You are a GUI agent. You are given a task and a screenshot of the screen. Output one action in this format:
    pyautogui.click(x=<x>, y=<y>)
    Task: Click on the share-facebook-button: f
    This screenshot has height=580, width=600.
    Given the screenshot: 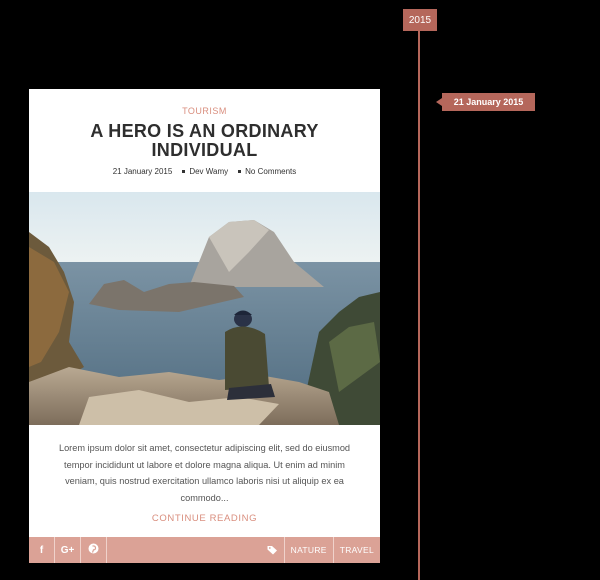 What is the action you would take?
    pyautogui.click(x=42, y=550)
    